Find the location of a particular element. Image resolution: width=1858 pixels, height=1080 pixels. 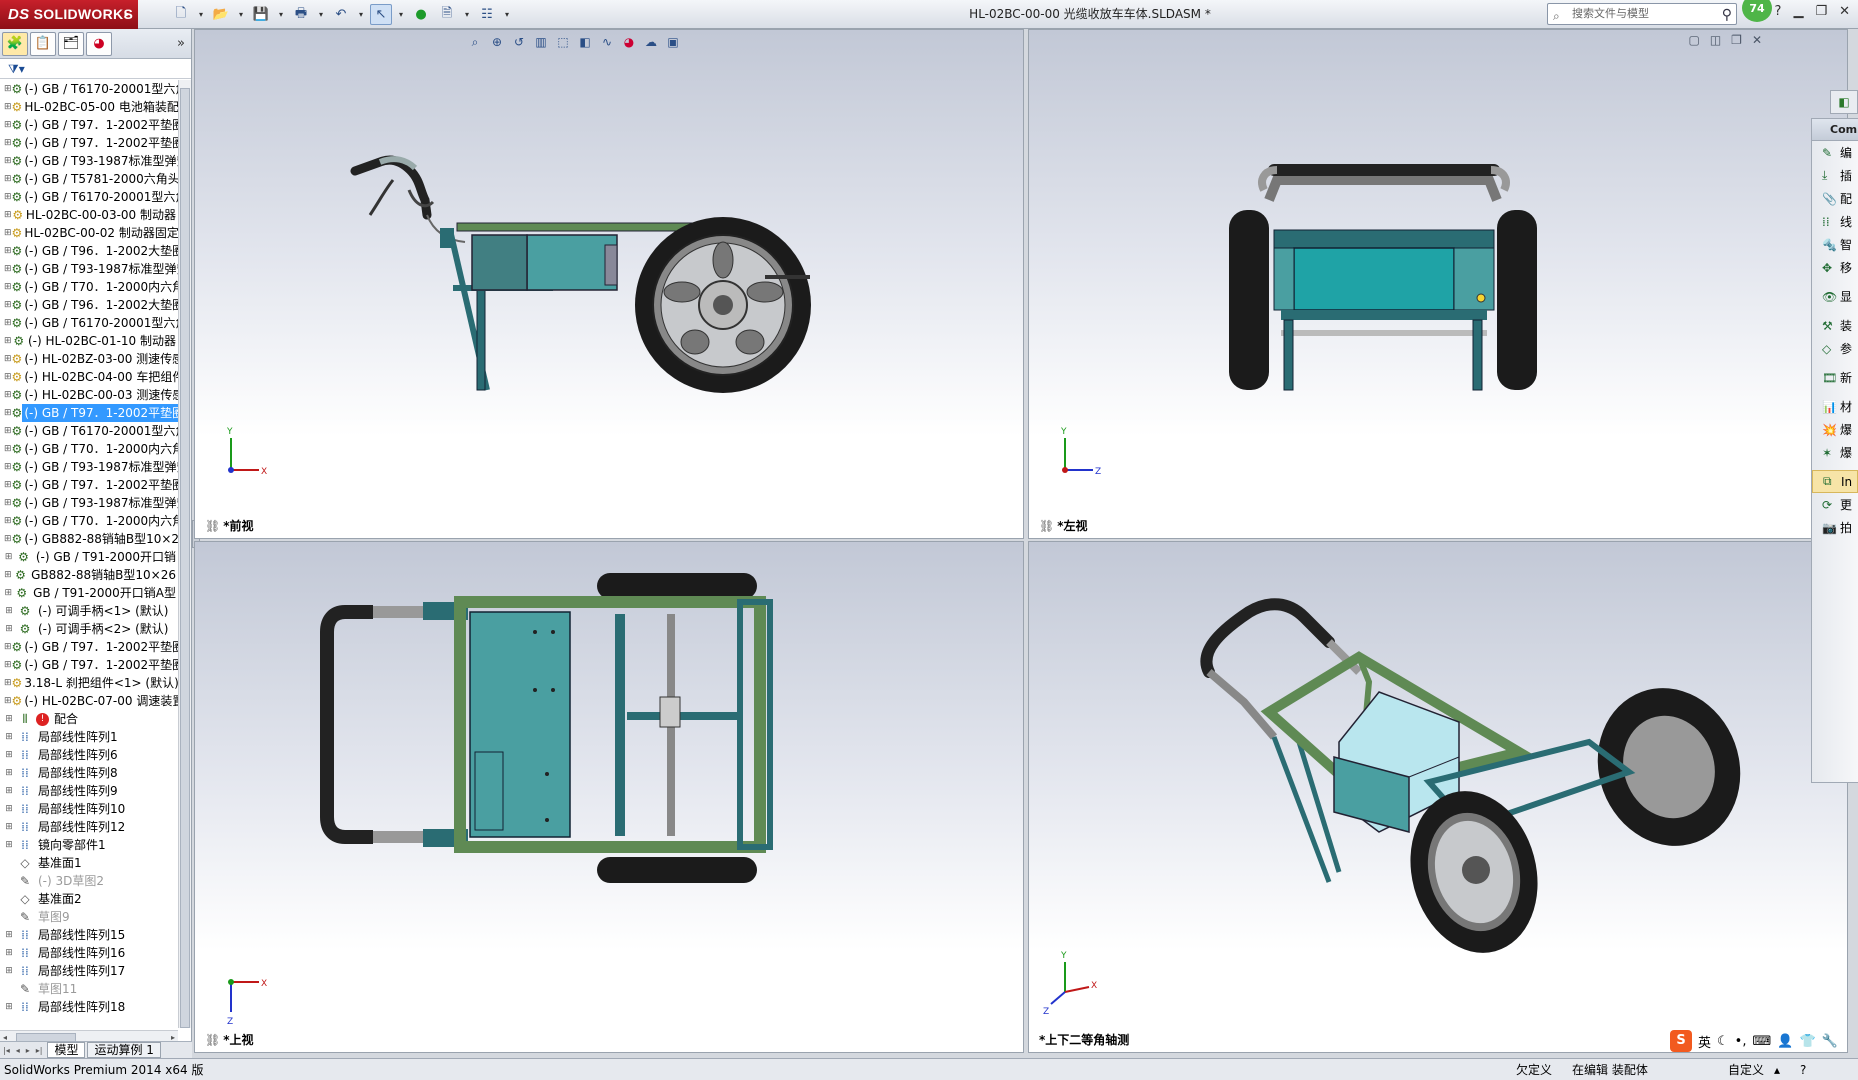

ime-tools-icon: 🔧 is located at coordinates (1830, 1041).